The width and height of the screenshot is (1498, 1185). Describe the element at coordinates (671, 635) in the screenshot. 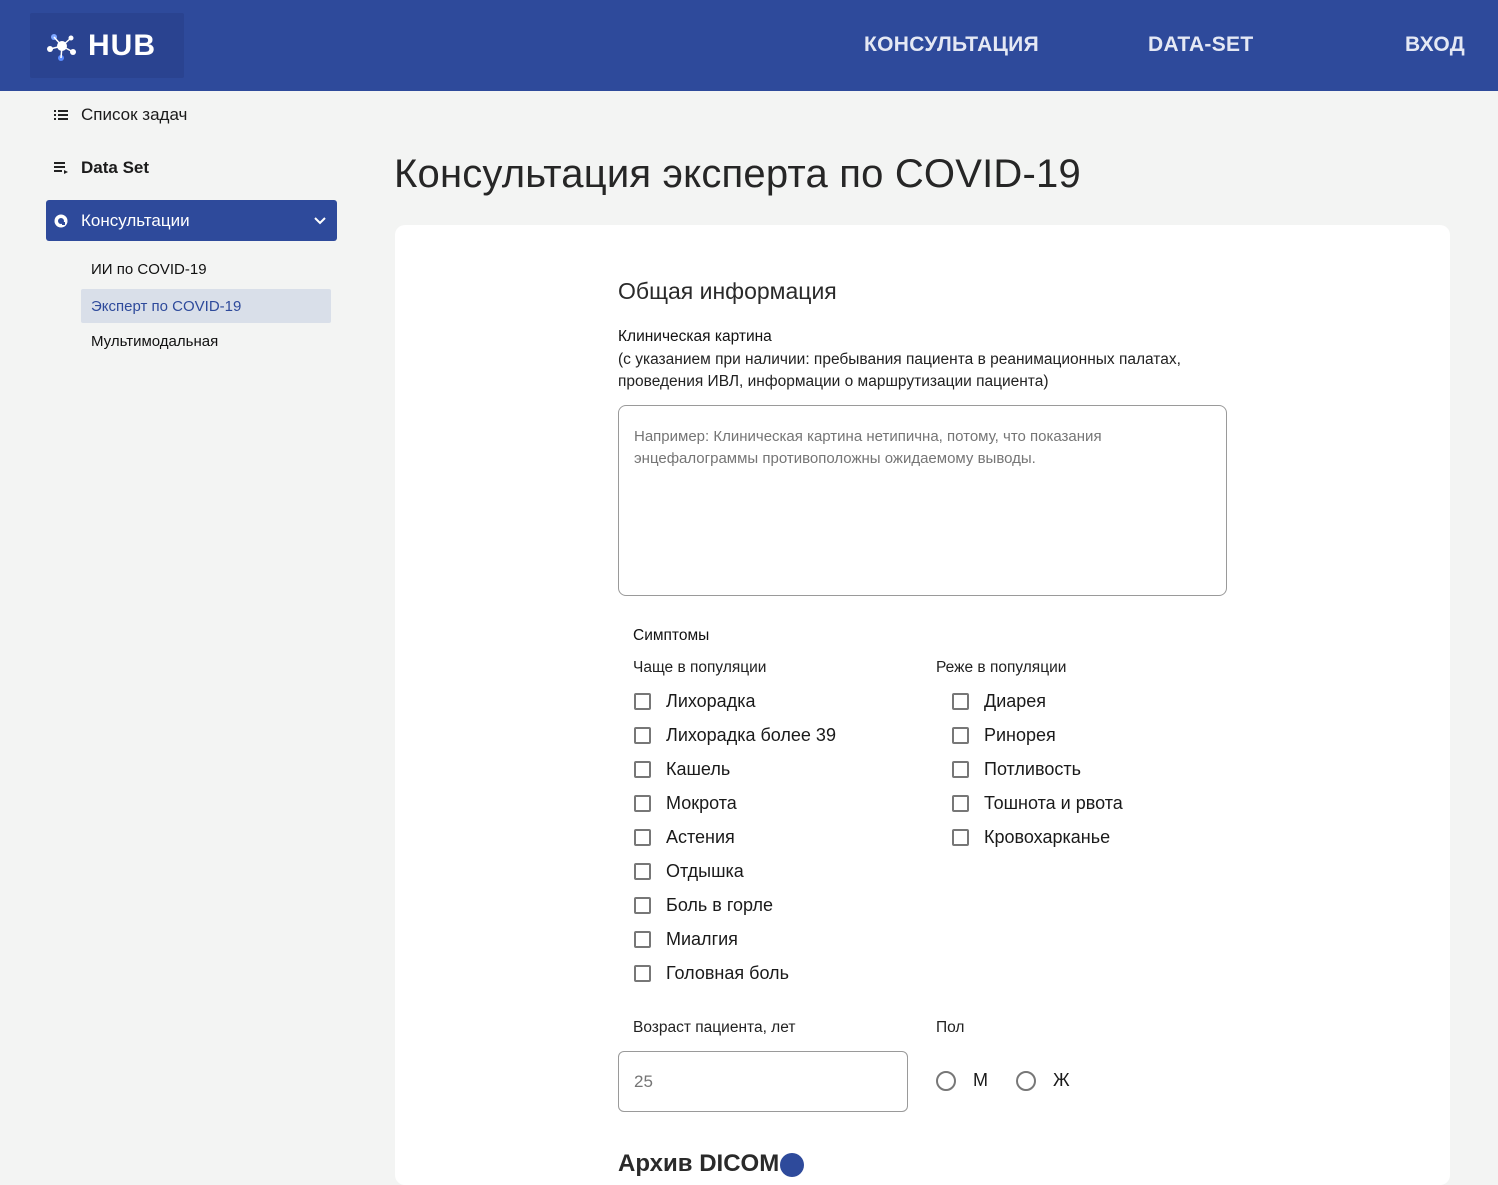

I see `symptoms-title: Симптомы` at that location.